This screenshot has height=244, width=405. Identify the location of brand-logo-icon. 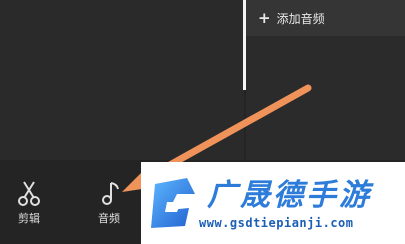
(173, 203).